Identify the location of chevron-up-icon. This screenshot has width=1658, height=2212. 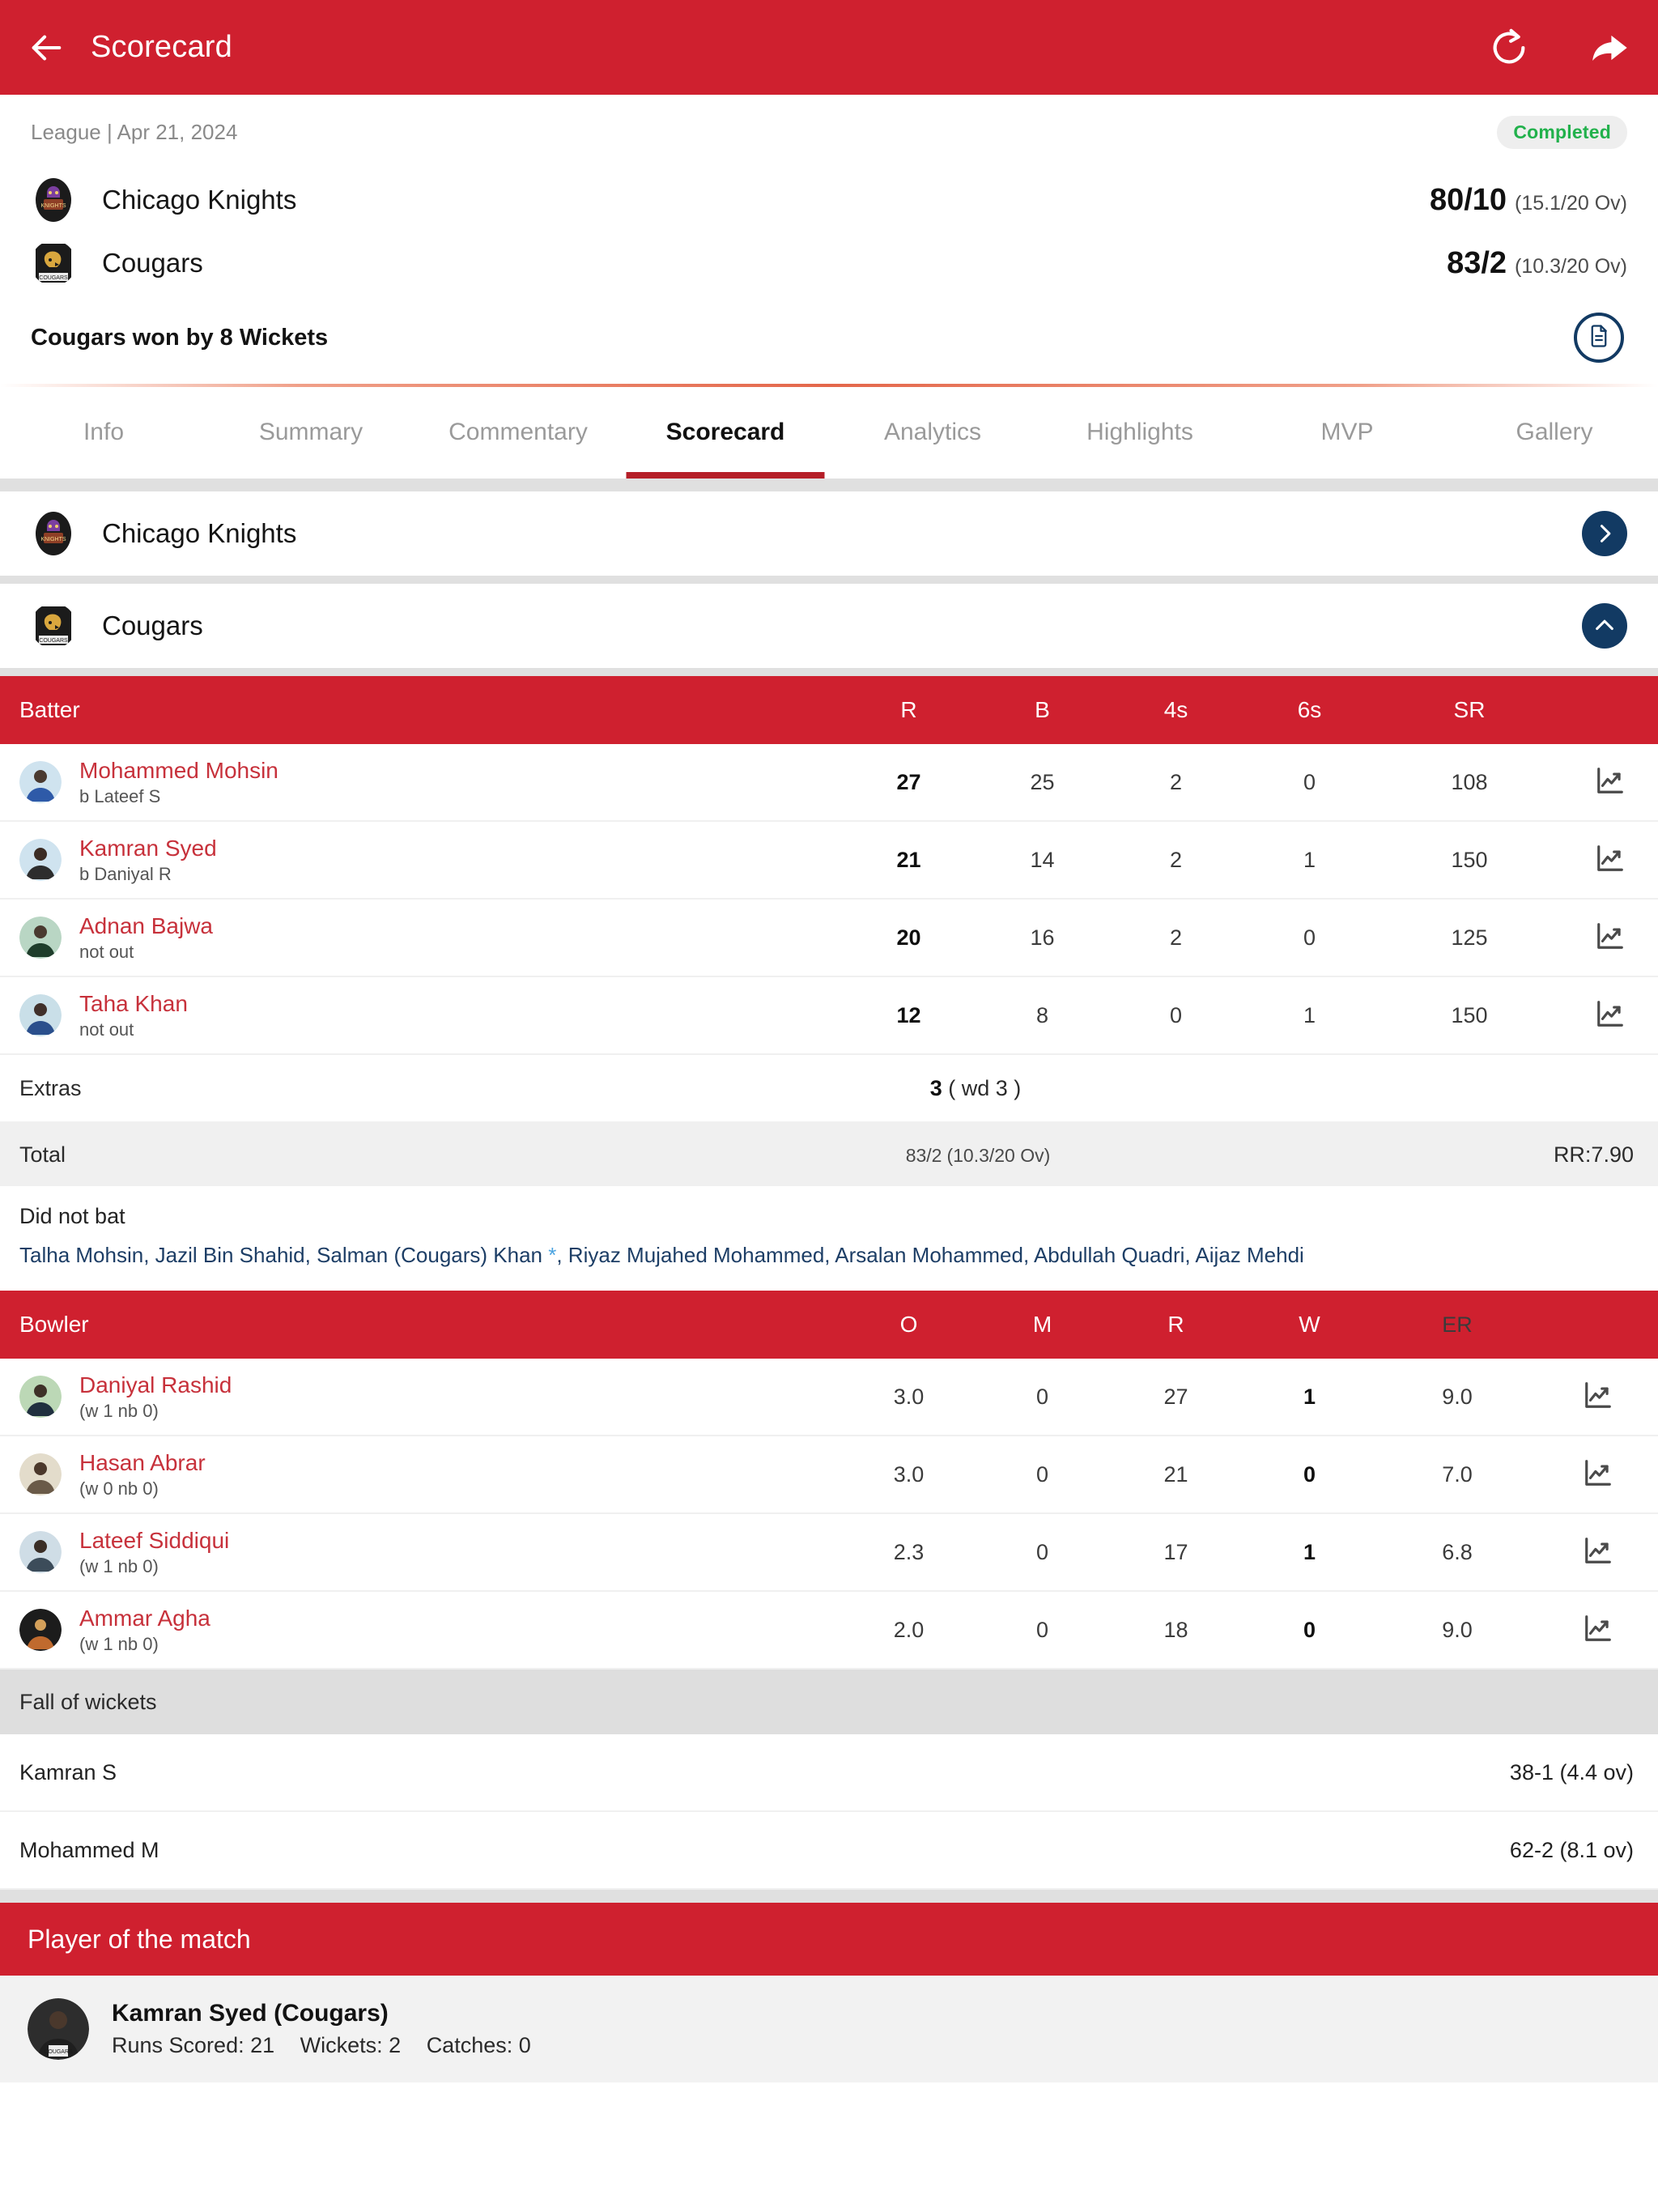
(1604, 626).